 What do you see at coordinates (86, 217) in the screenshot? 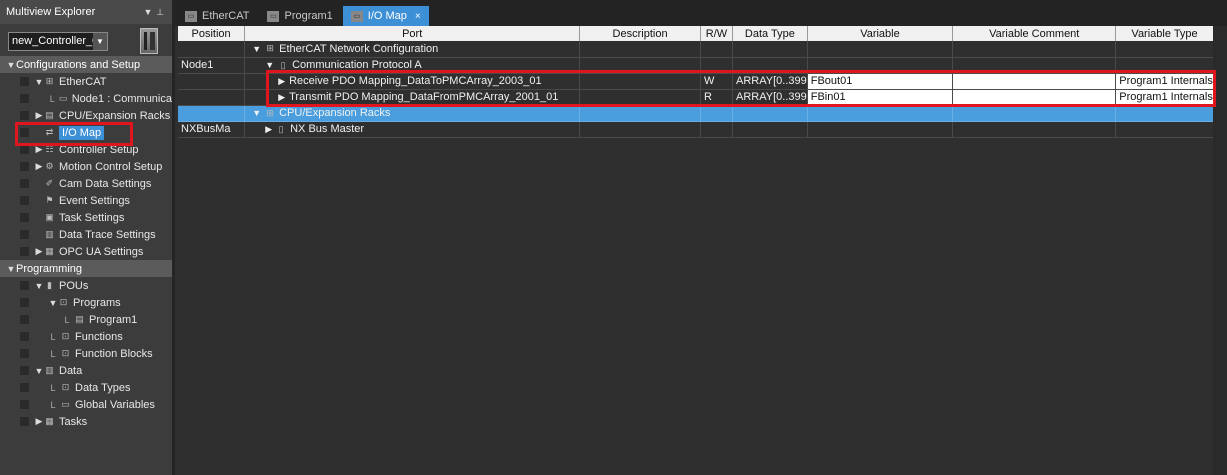
I see `tree-item-task-settings: ▣ Task Settings` at bounding box center [86, 217].